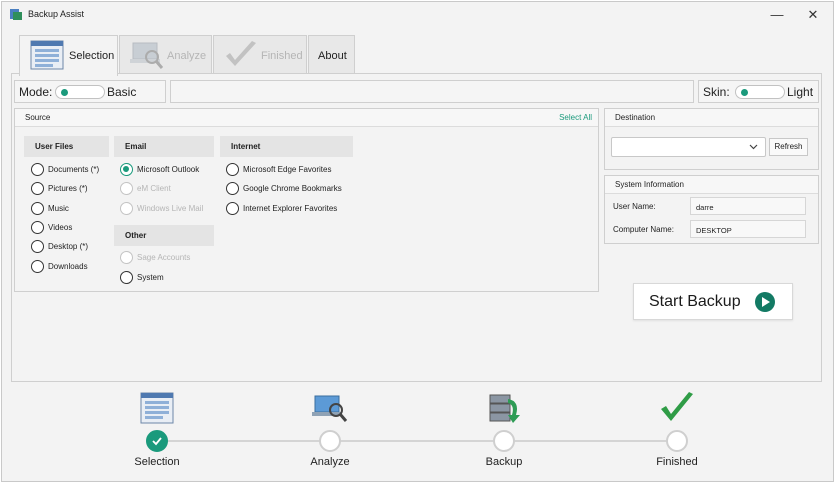  What do you see at coordinates (765, 302) in the screenshot?
I see `play-icon` at bounding box center [765, 302].